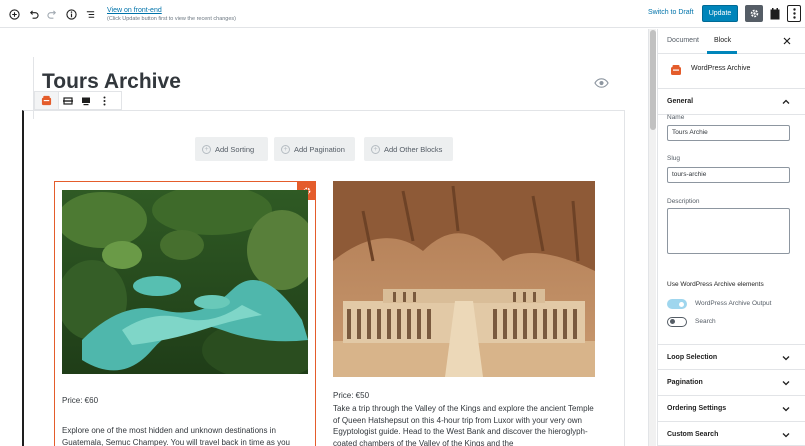 The width and height of the screenshot is (805, 446). What do you see at coordinates (33, 14) in the screenshot?
I see `undo-icon` at bounding box center [33, 14].